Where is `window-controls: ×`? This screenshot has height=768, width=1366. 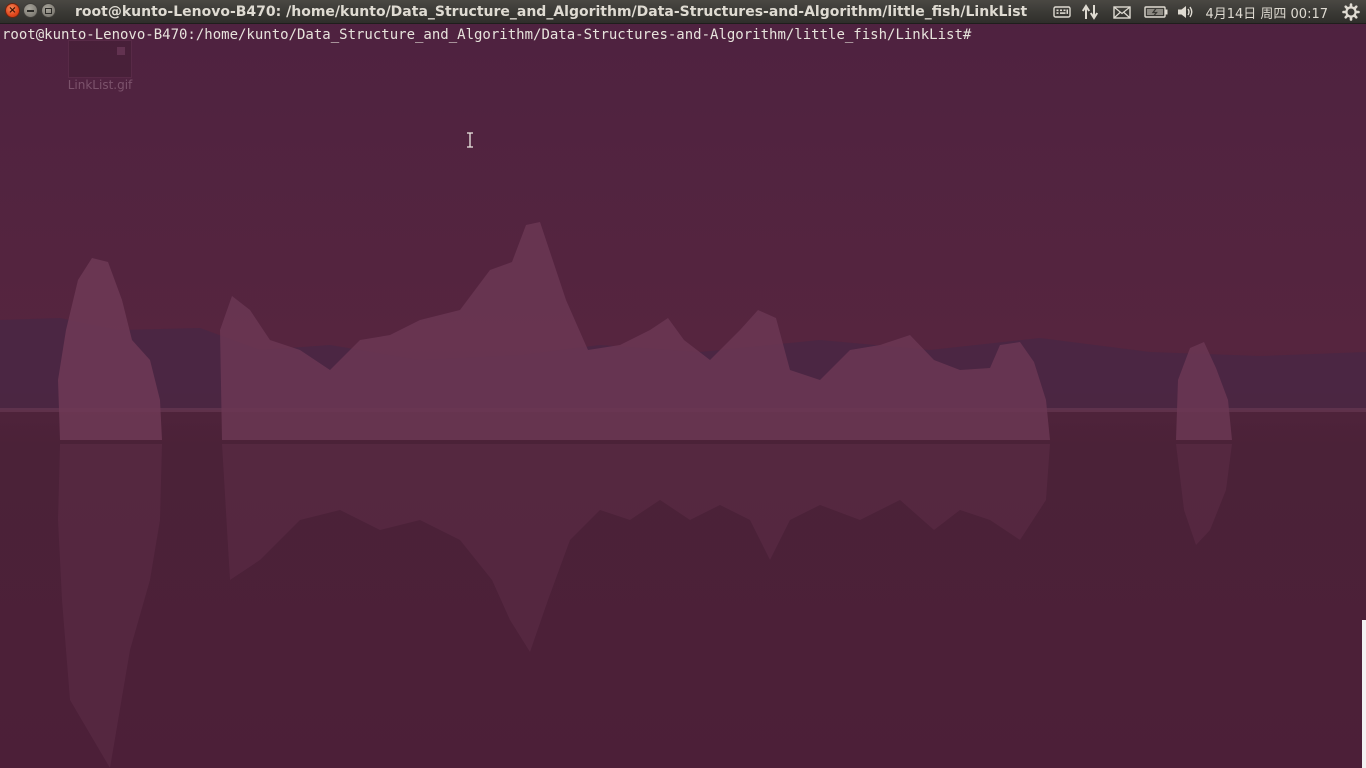 window-controls: × is located at coordinates (30, 12).